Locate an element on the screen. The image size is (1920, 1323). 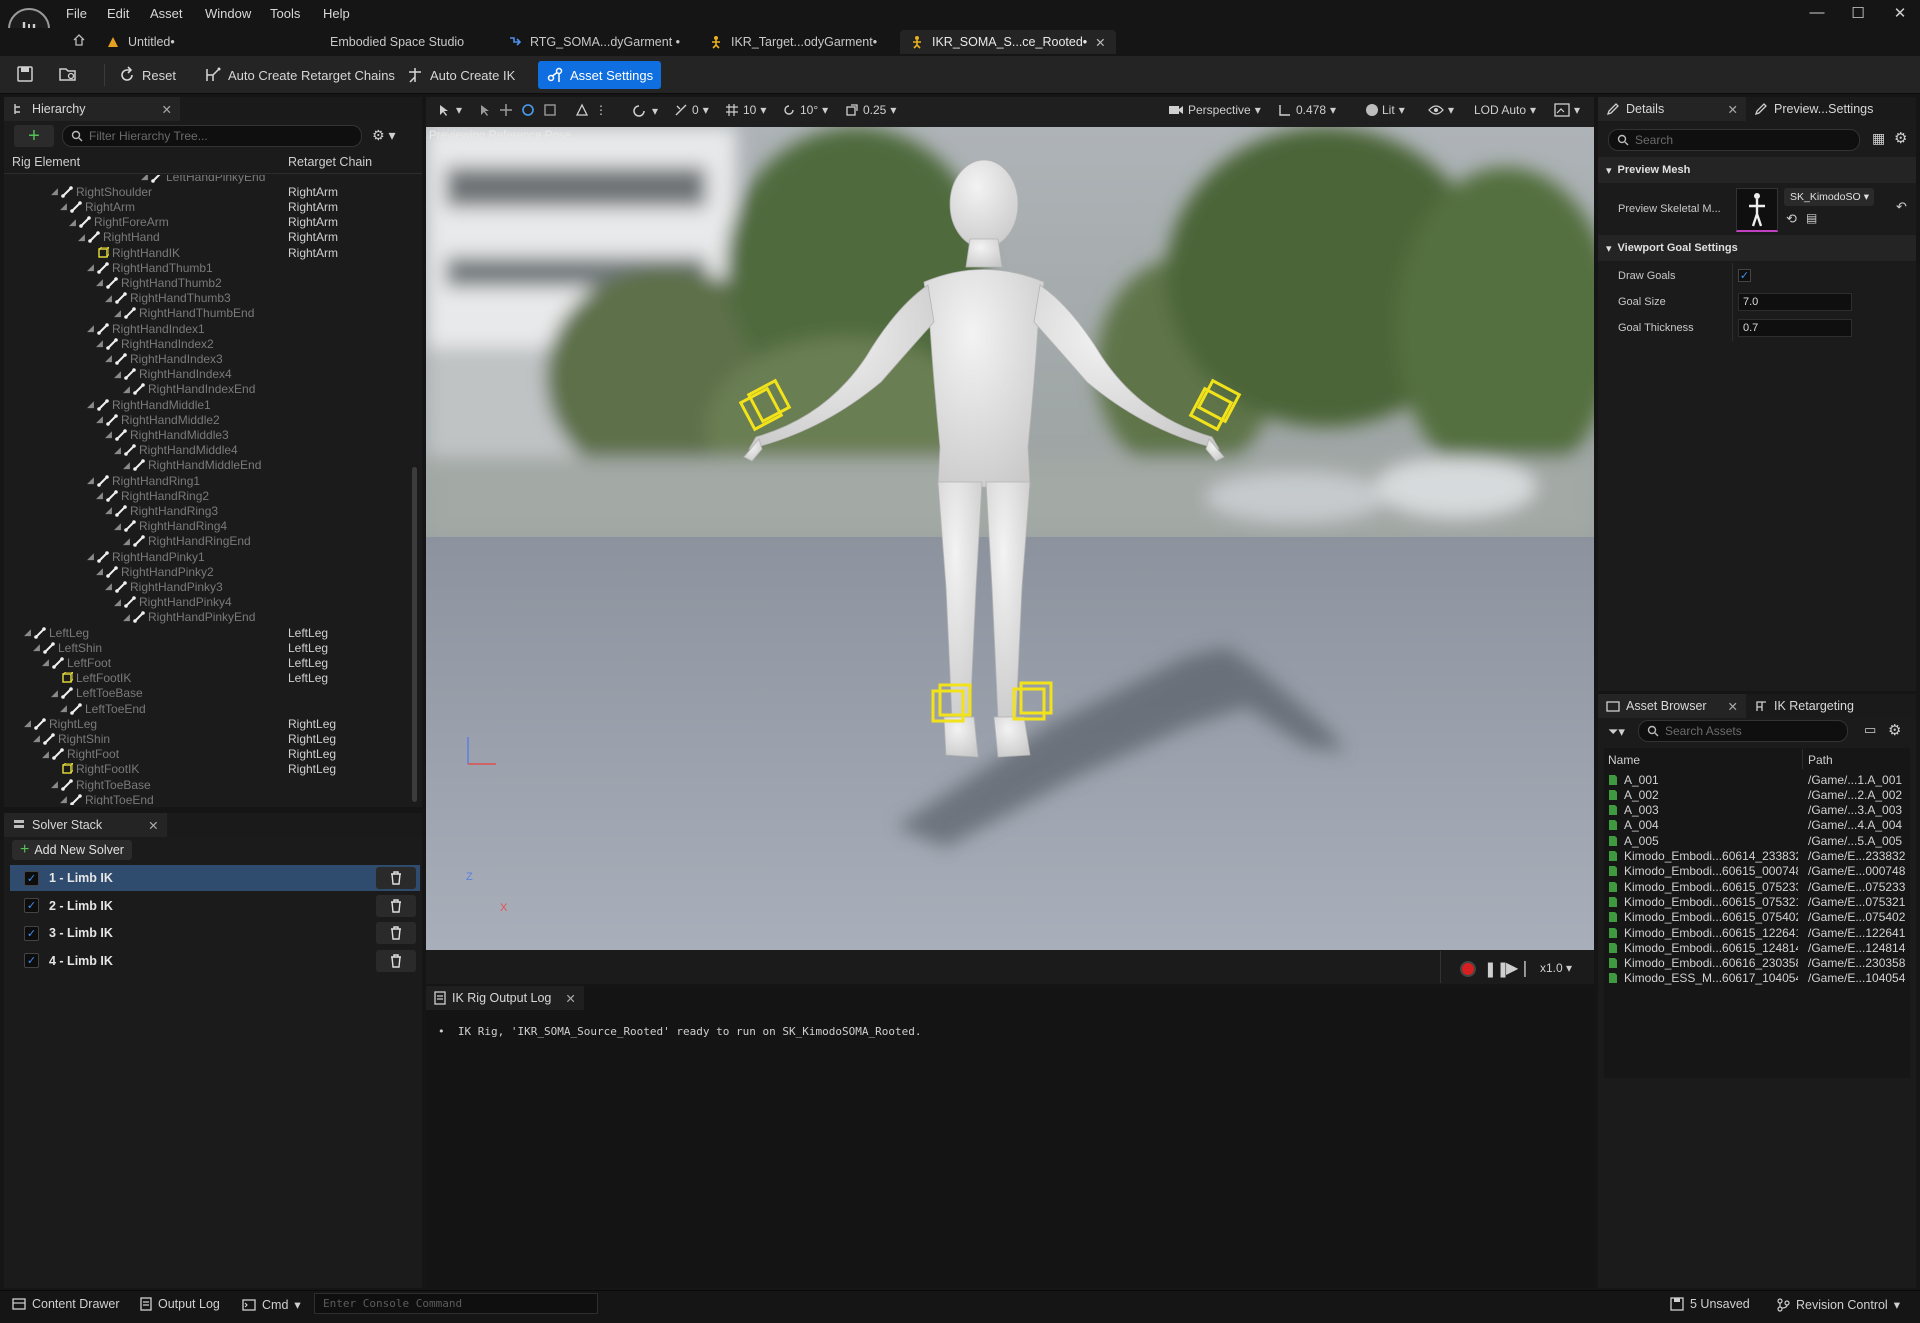
col-path: Path is located at coordinates (1820, 760).